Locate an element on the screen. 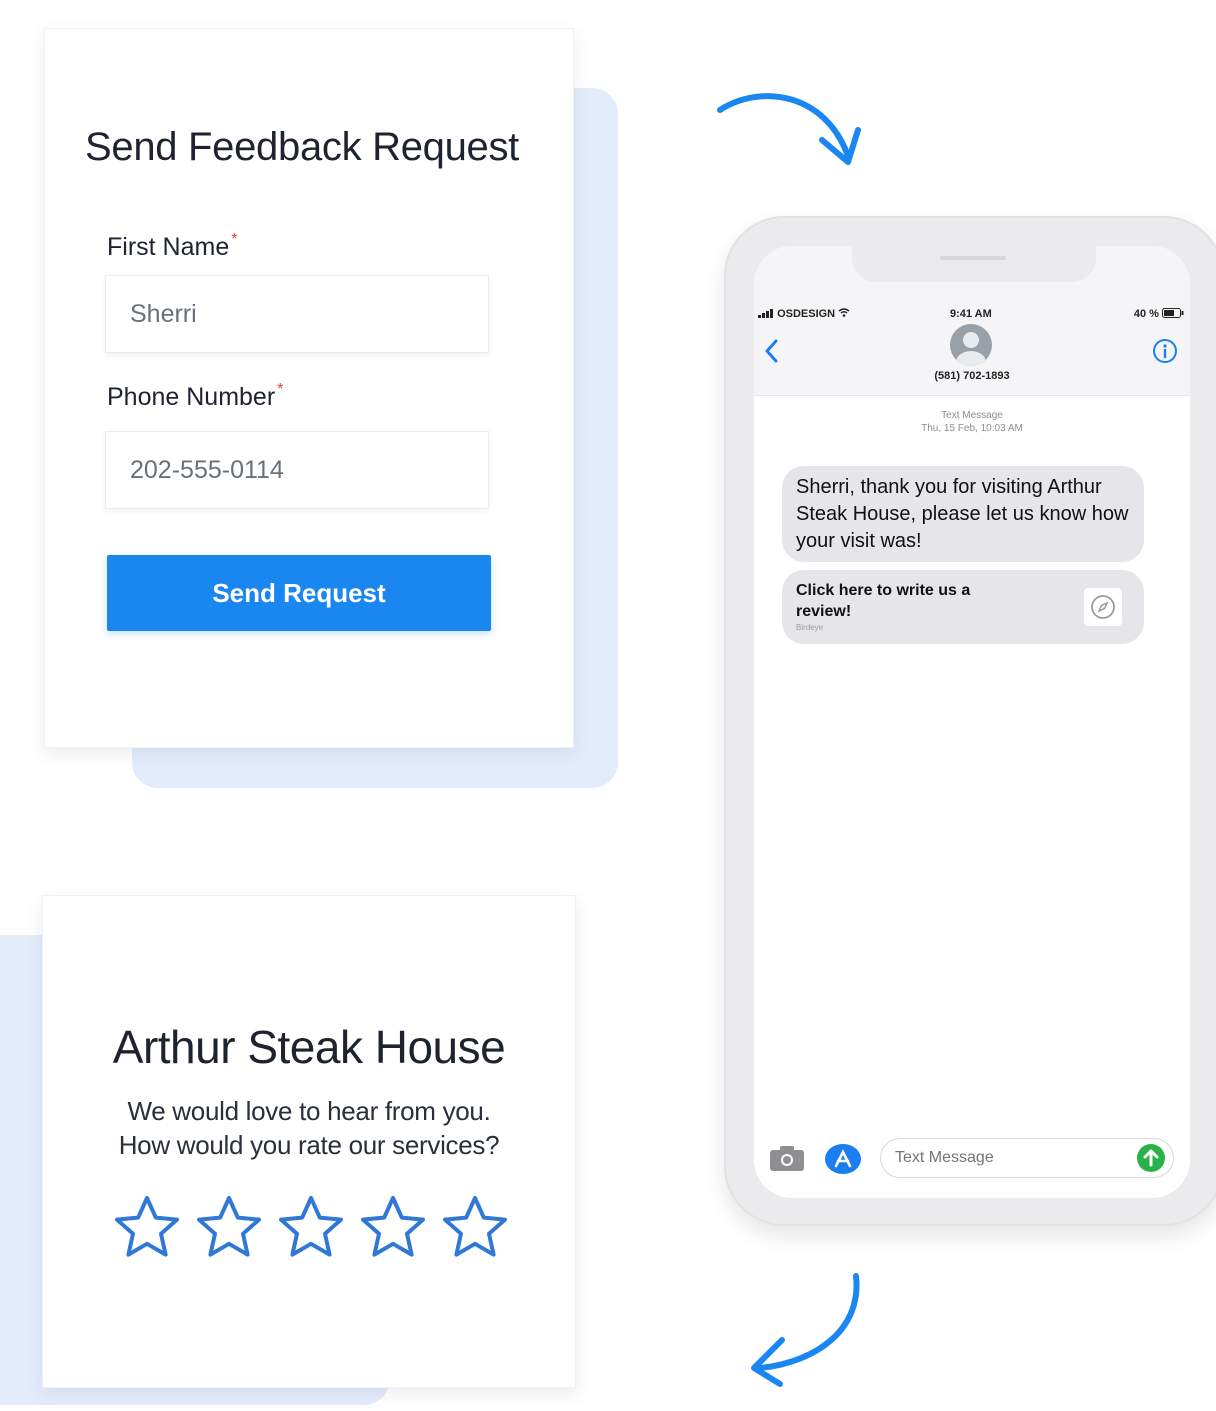  battery-level: 40 % is located at coordinates (1146, 314).